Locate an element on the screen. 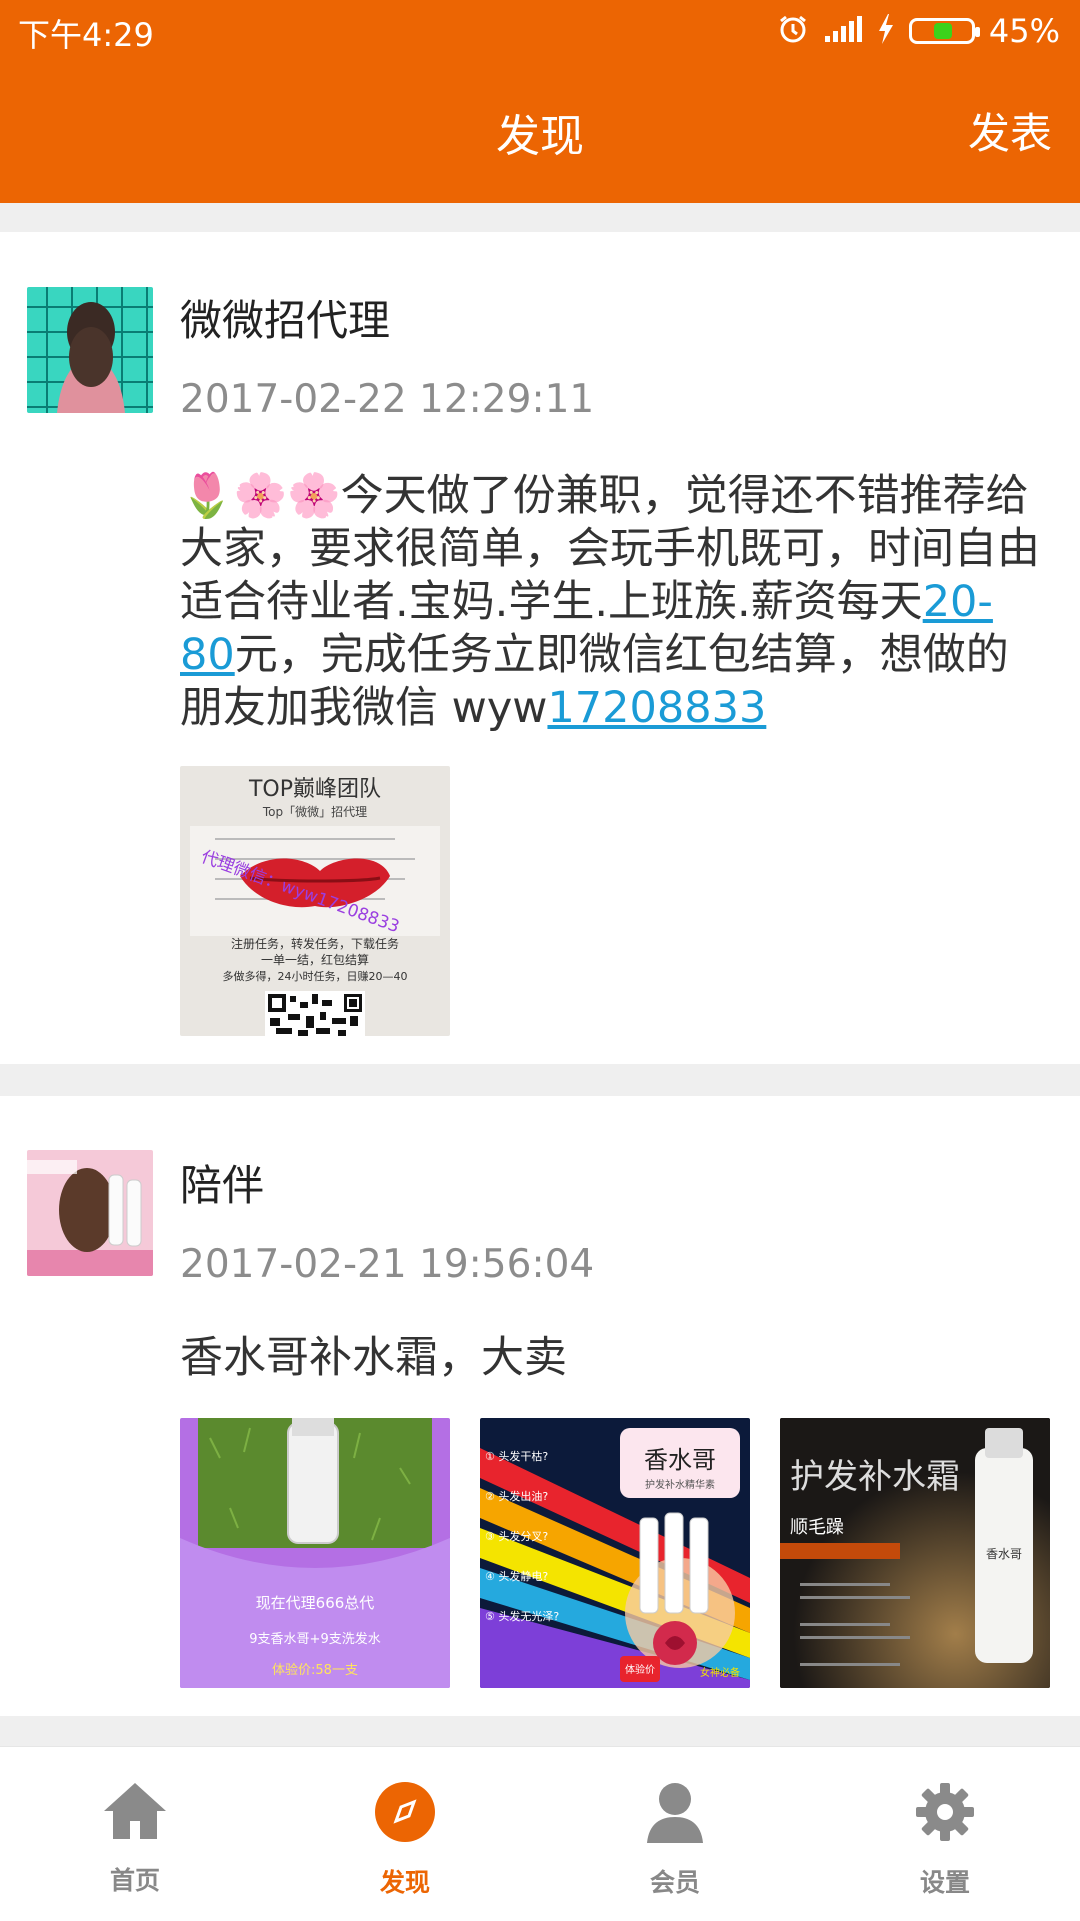 Image resolution: width=1080 pixels, height=1921 pixels. nav-item-settings: 设置 is located at coordinates (945, 1840).